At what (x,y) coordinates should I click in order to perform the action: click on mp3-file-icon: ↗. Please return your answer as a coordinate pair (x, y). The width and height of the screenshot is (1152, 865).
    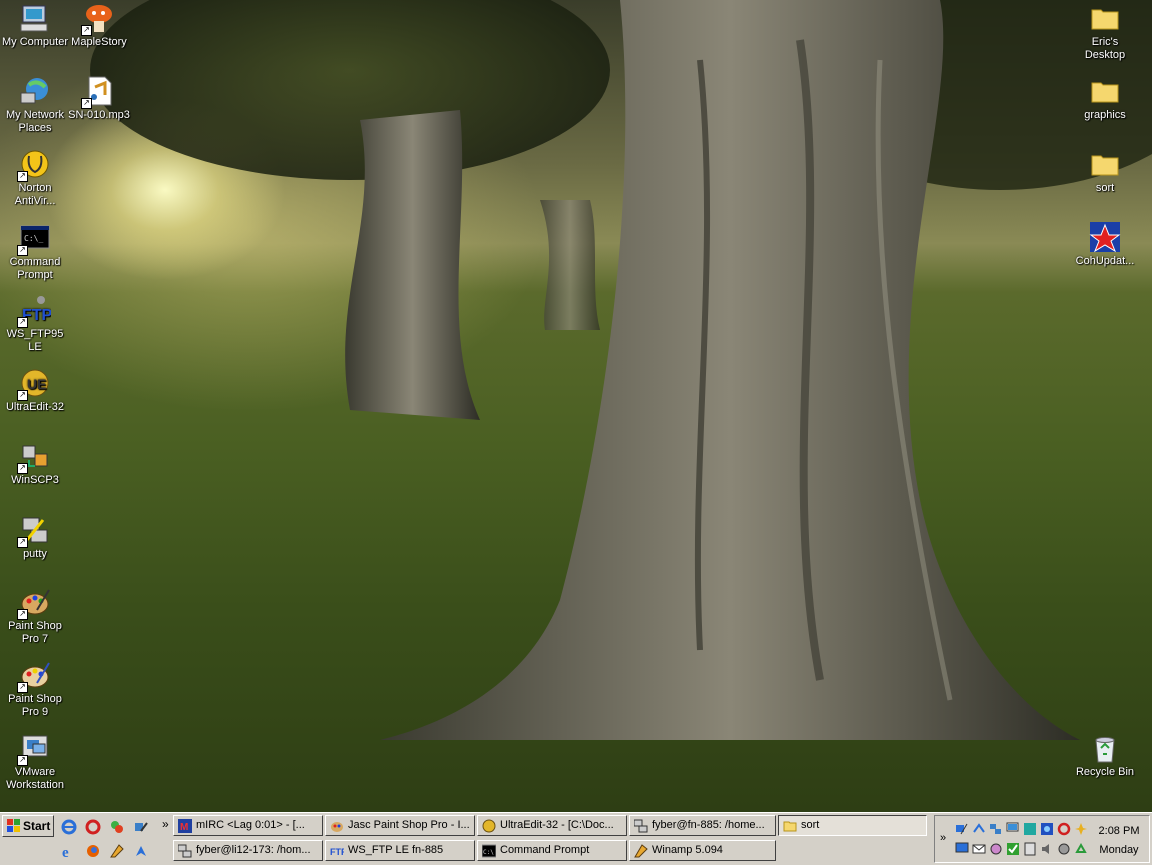
    Looking at the image, I should click on (98, 92).